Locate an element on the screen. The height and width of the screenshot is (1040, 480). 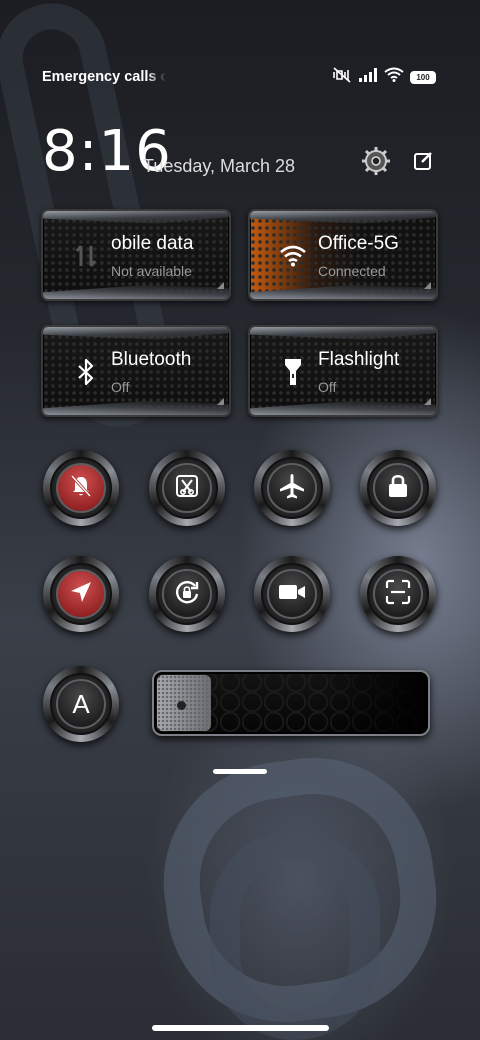
lock-screen-toggle is located at coordinates (398, 488).